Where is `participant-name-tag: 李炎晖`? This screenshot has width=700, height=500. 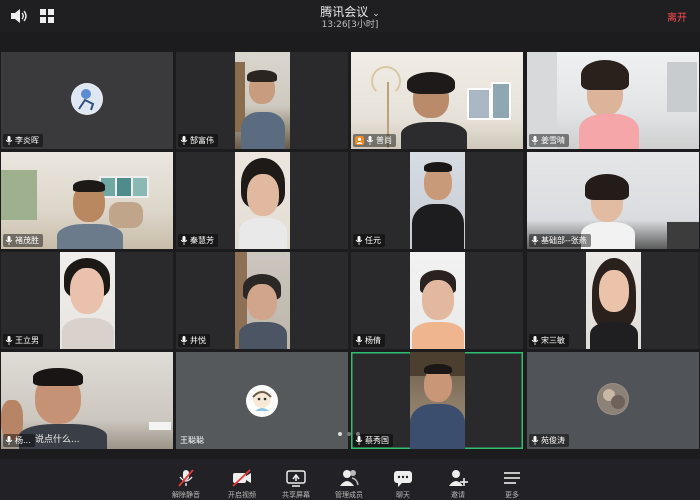
participant-name-tag: 李炎晖 is located at coordinates (23, 140).